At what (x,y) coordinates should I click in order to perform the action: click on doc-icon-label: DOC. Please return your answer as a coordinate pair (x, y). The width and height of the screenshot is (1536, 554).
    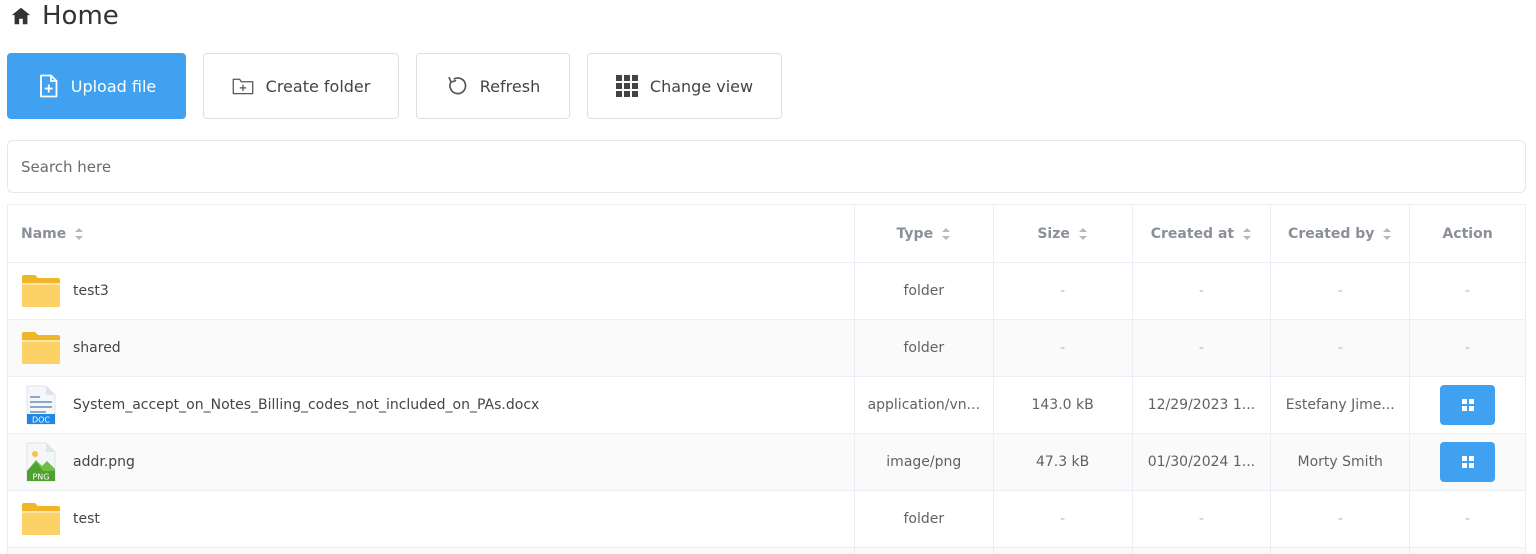
    Looking at the image, I should click on (41, 420).